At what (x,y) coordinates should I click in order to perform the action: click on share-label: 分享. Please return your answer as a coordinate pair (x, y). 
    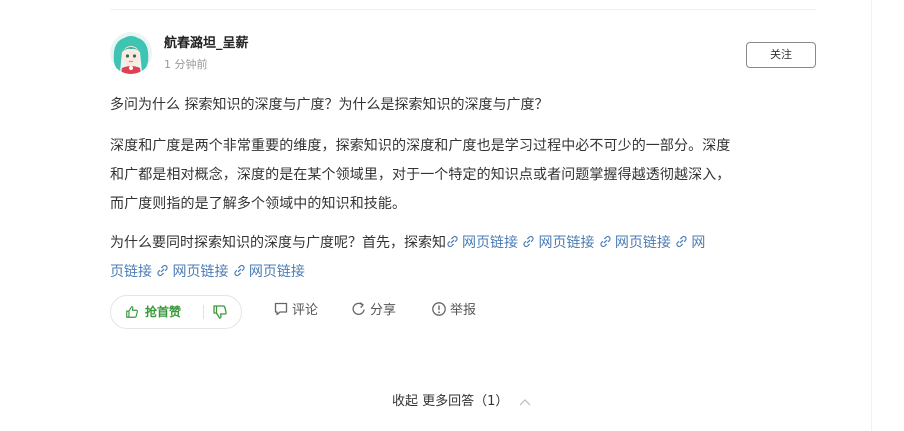
    Looking at the image, I should click on (383, 310).